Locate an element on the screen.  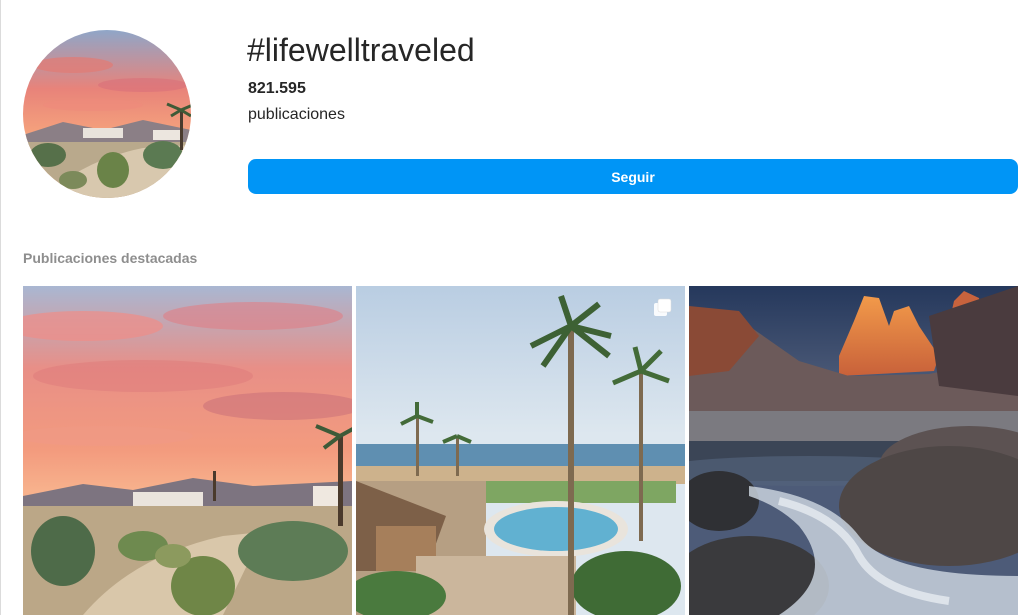
featured-section-title: Publicaciones destacadas is located at coordinates (110, 258).